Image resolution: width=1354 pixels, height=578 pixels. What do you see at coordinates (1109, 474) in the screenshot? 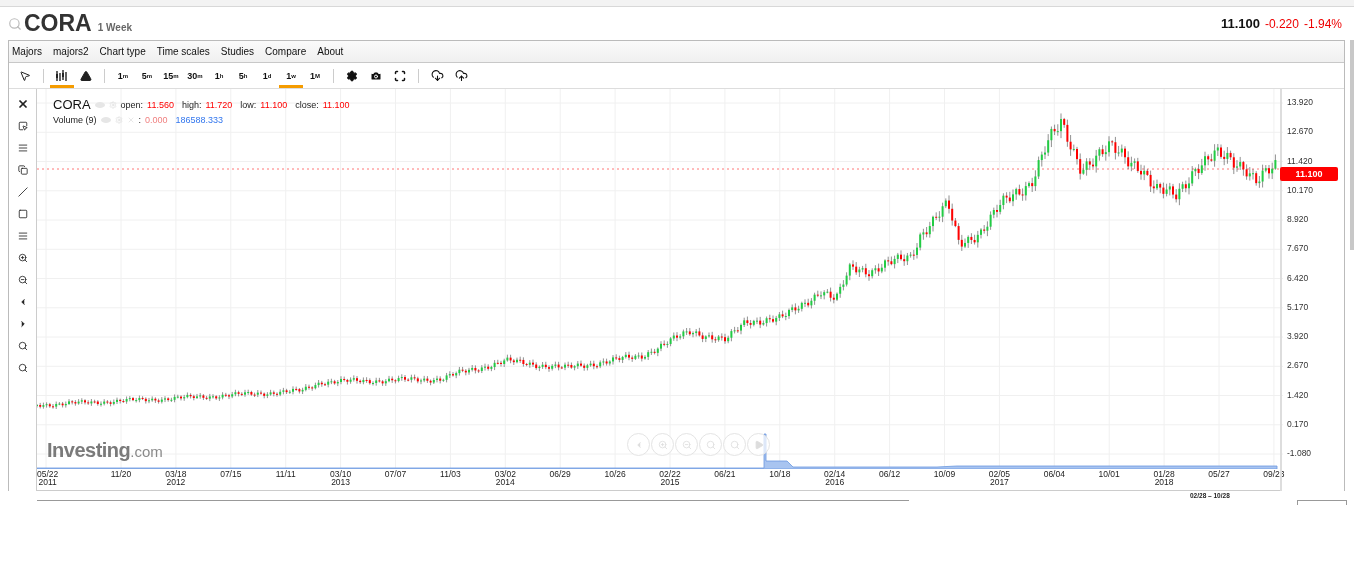
I see `date-label: 10/01` at bounding box center [1109, 474].